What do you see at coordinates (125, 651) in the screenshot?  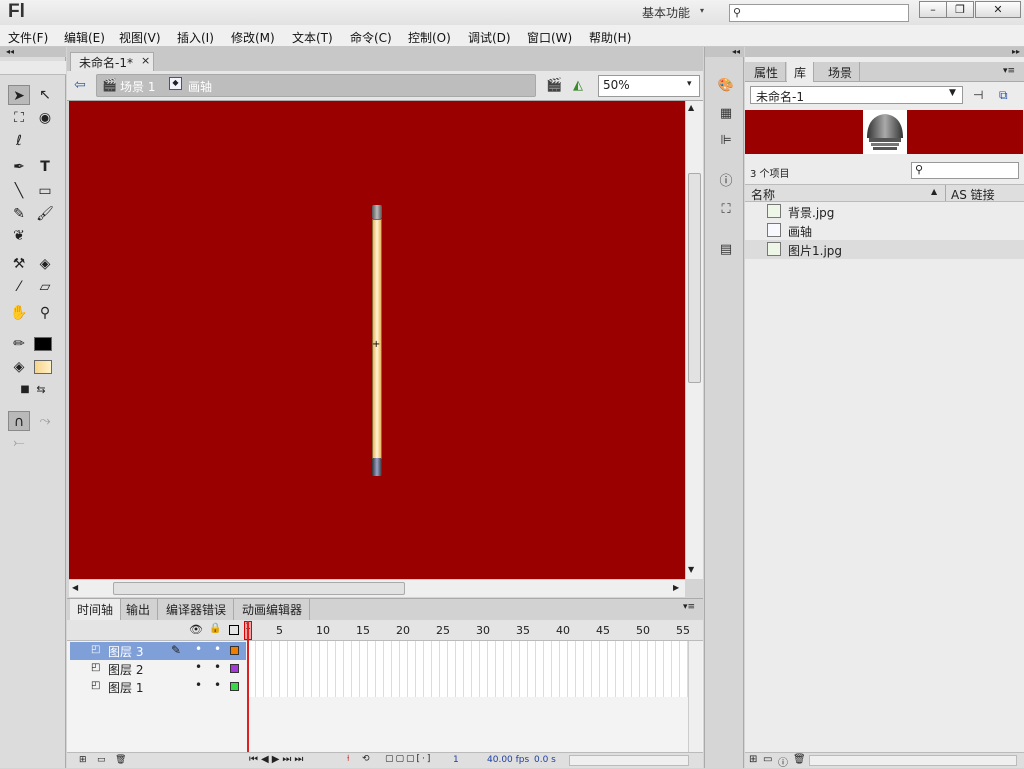 I see `layer-name: 图层 3` at bounding box center [125, 651].